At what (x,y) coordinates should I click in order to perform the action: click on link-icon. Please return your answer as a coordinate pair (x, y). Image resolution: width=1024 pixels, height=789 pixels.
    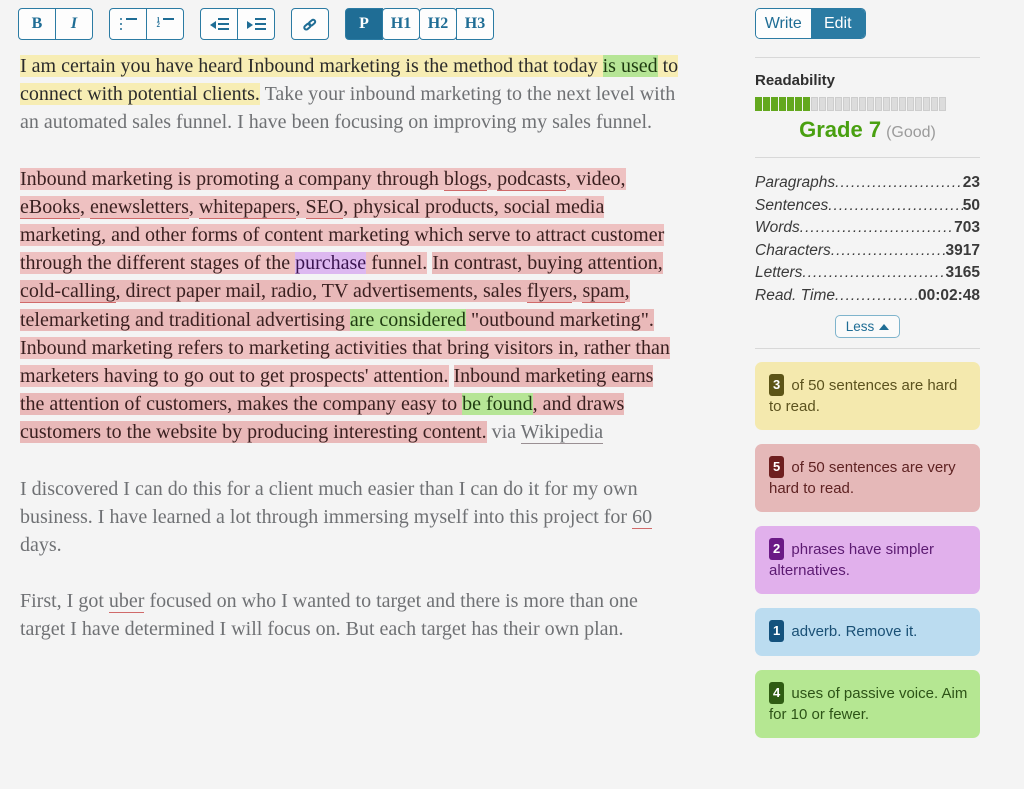
    Looking at the image, I should click on (310, 24).